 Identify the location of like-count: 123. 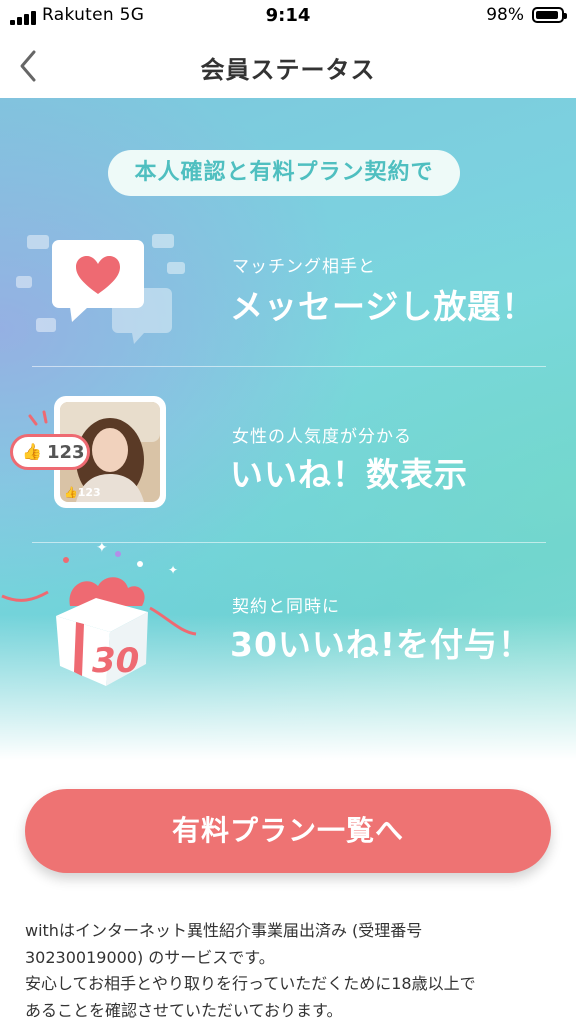
(66, 452).